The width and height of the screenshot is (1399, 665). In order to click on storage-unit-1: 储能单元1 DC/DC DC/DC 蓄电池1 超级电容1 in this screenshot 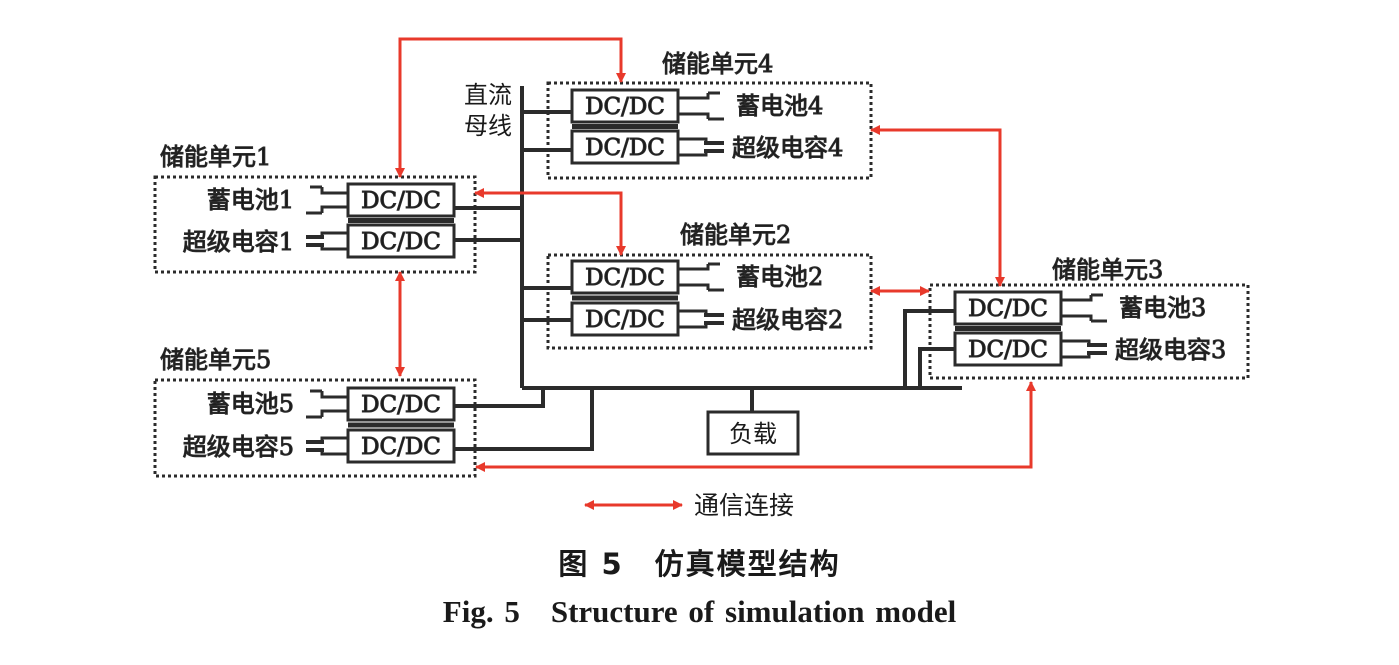, I will do `click(315, 208)`.